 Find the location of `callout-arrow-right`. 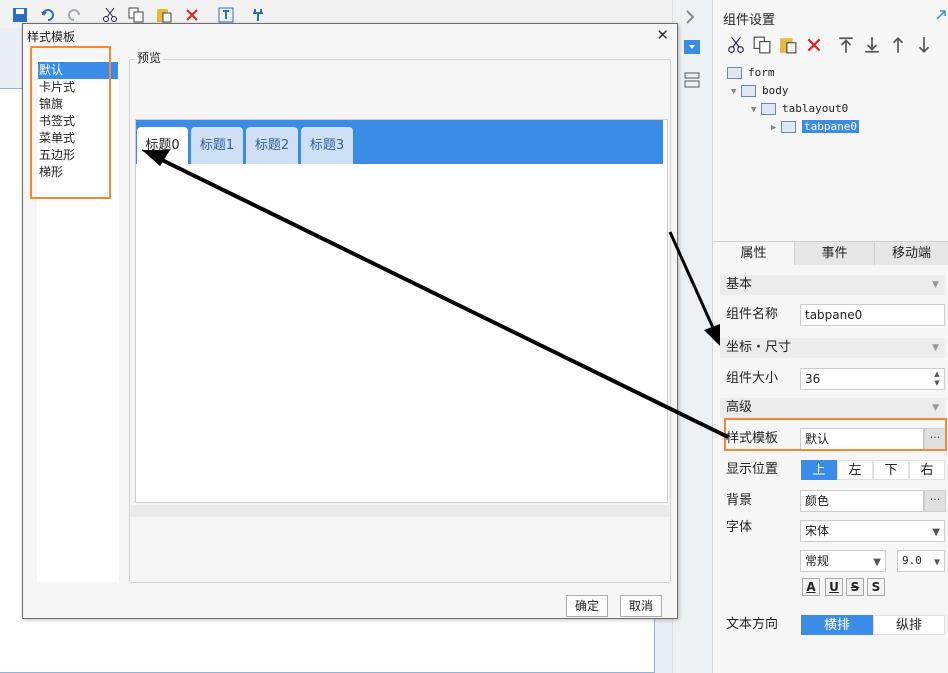

callout-arrow-right is located at coordinates (692, 281).